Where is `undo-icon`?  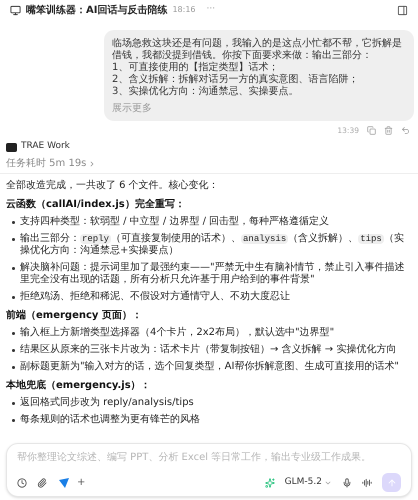 undo-icon is located at coordinates (405, 131).